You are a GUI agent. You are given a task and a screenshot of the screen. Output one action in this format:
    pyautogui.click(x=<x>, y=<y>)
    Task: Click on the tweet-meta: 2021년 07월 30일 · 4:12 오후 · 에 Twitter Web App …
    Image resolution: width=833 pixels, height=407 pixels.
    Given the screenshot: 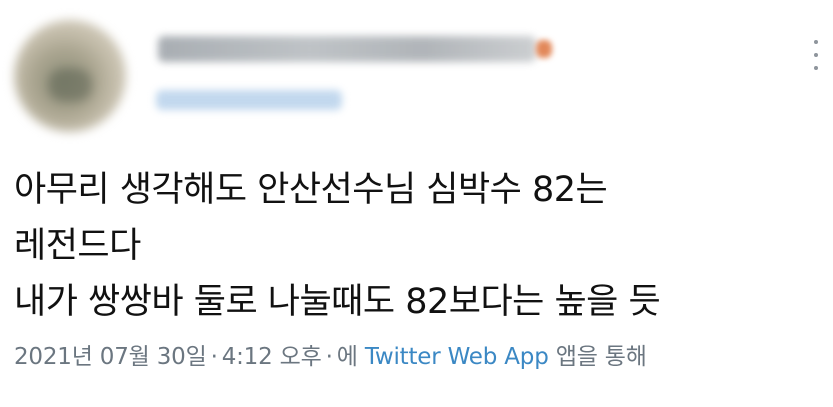 What is the action you would take?
    pyautogui.click(x=330, y=357)
    